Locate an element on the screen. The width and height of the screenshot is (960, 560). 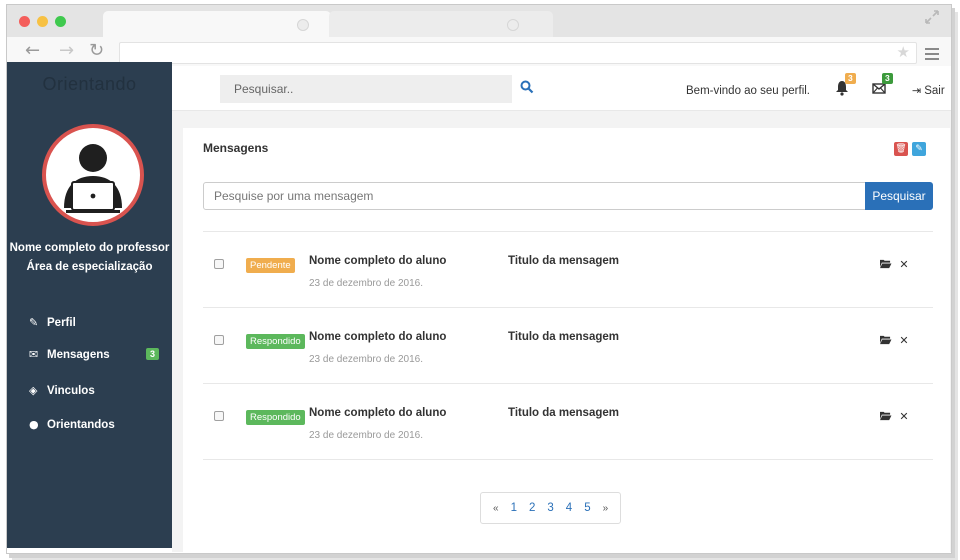
browser-tab-bar is located at coordinates (479, 21).